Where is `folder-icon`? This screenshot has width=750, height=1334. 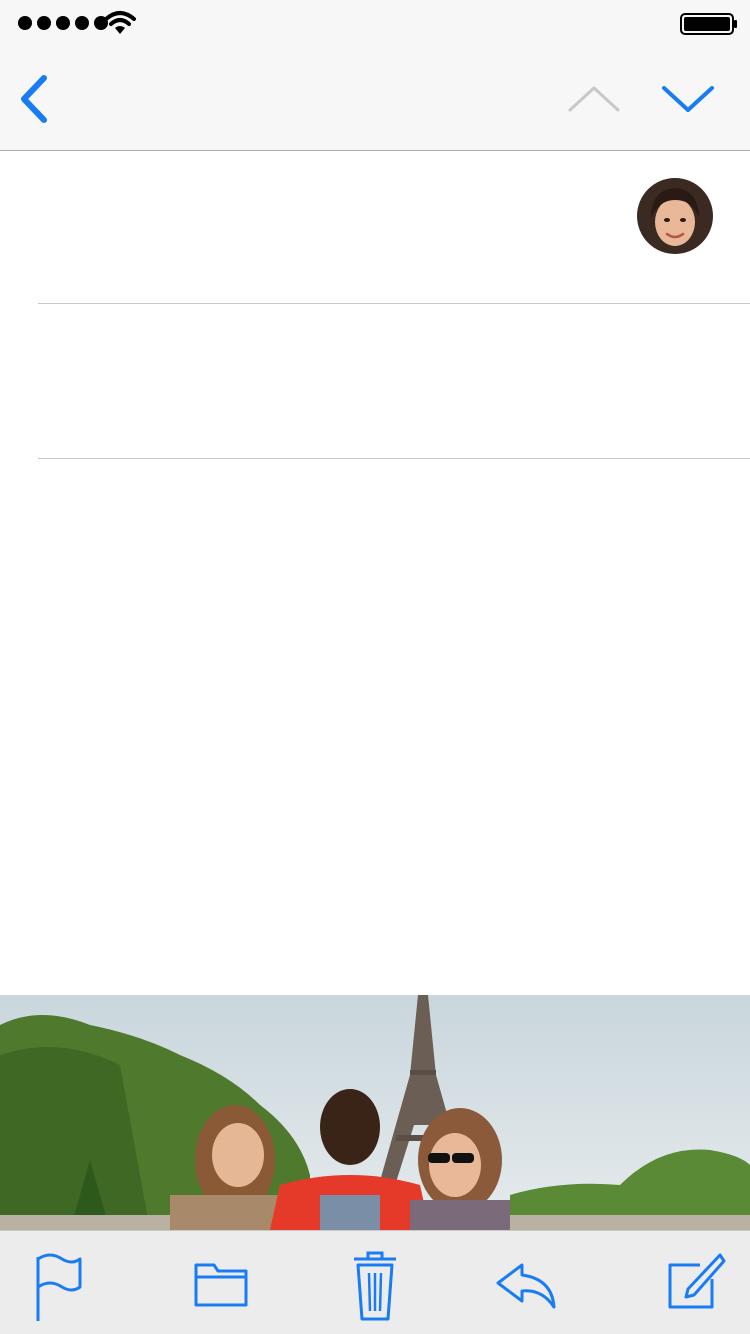
folder-icon is located at coordinates (221, 1285).